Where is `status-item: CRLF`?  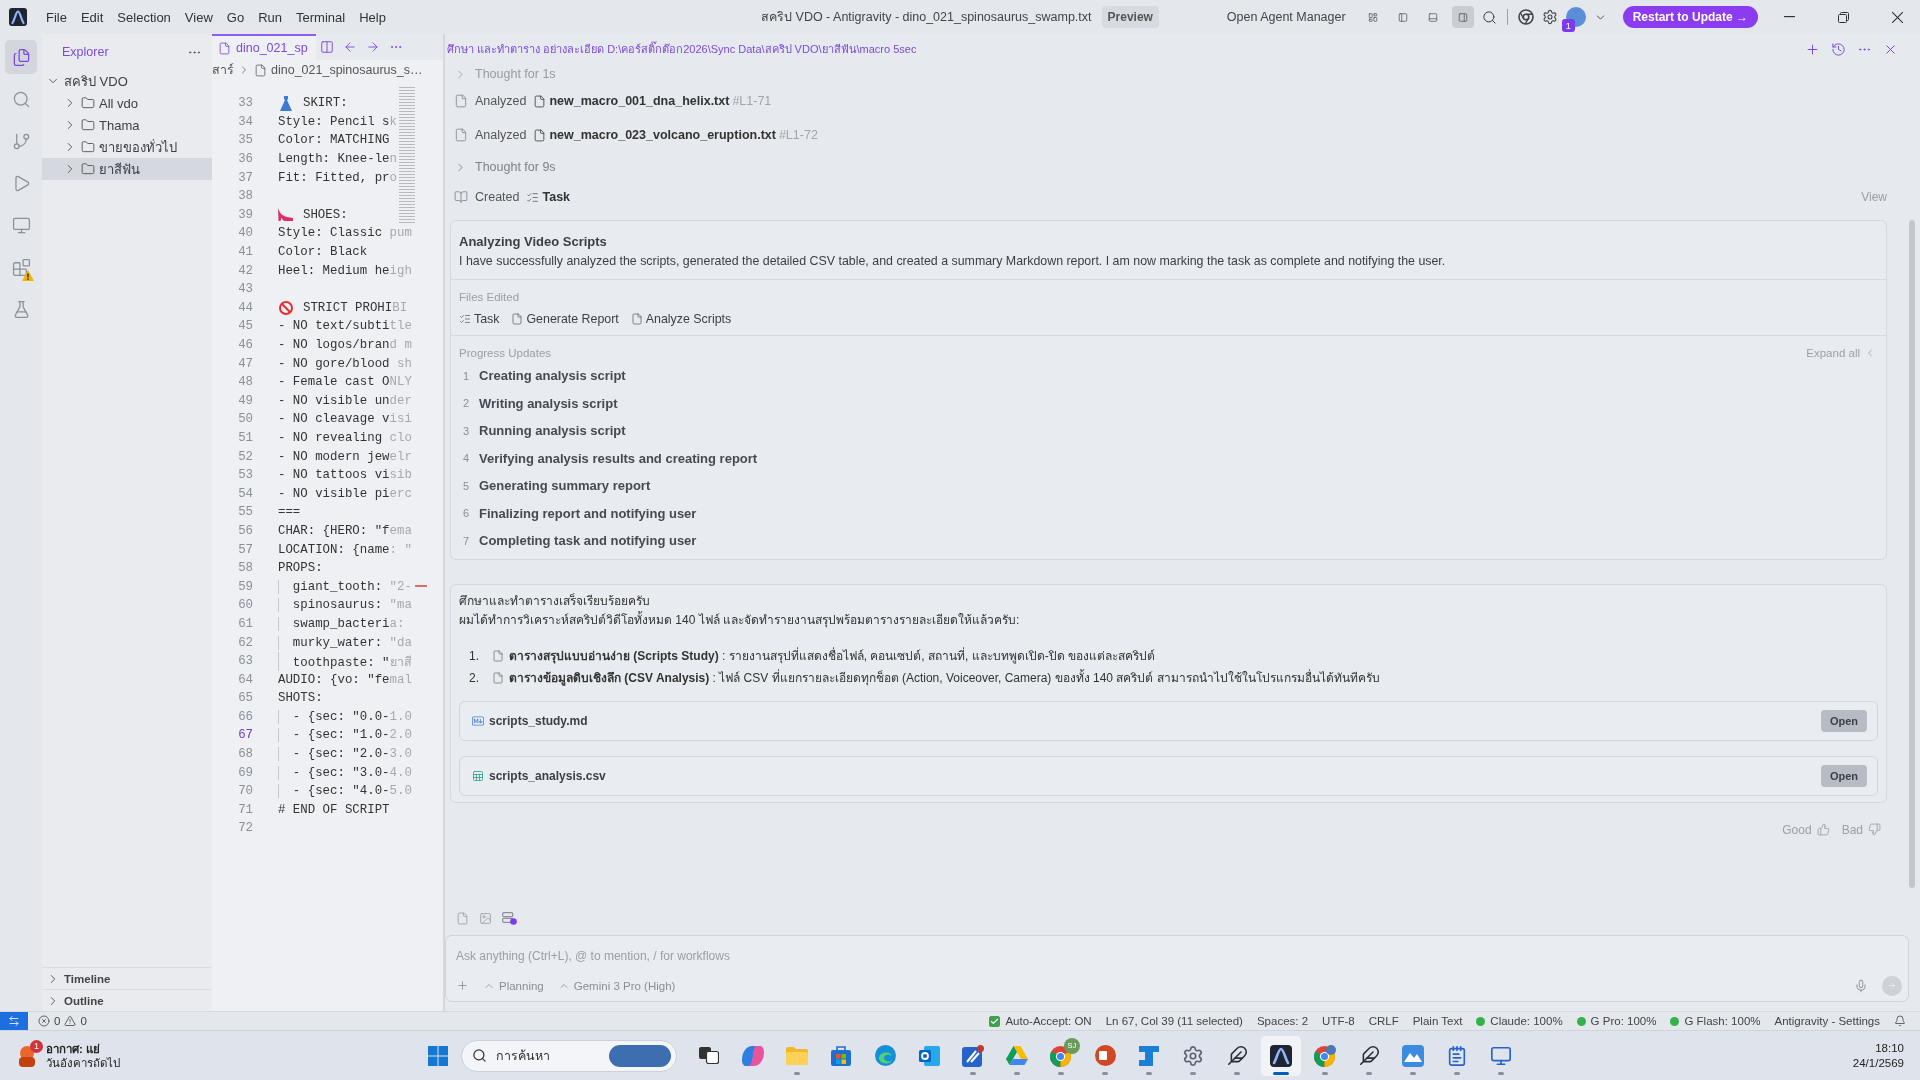 status-item: CRLF is located at coordinates (1383, 1021).